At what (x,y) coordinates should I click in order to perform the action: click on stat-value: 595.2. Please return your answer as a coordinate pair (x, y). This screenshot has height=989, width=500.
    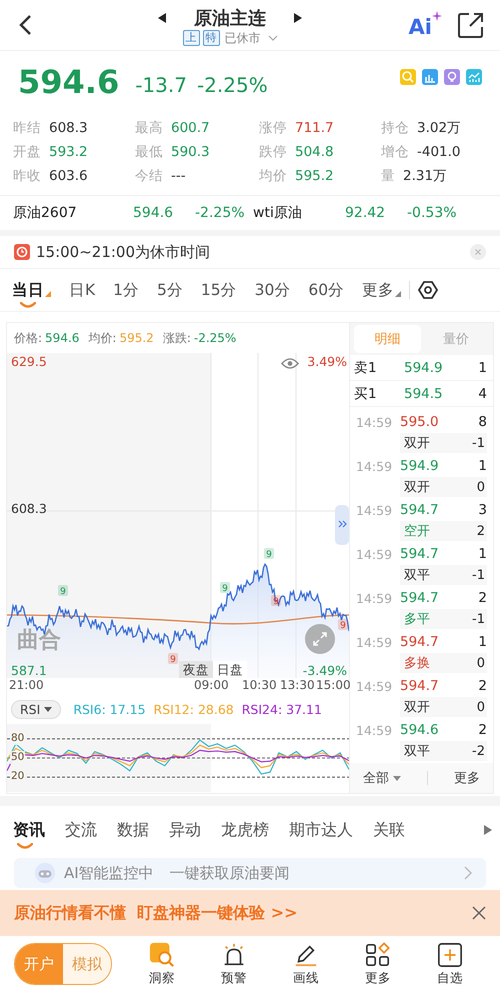
    Looking at the image, I should click on (314, 176).